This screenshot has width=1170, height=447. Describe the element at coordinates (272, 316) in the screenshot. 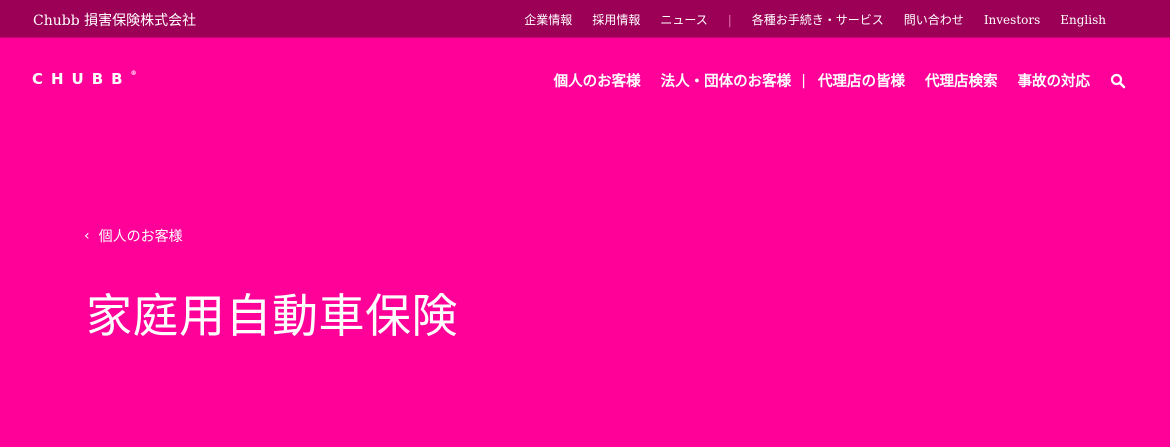

I see `page-title: 家庭用自動車保険` at that location.